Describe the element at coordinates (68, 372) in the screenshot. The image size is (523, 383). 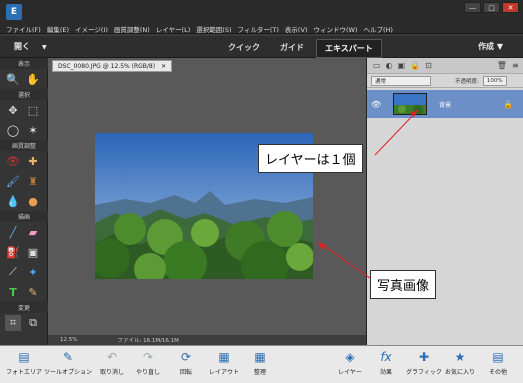
I see `tool-options-label: ツールオプション` at that location.